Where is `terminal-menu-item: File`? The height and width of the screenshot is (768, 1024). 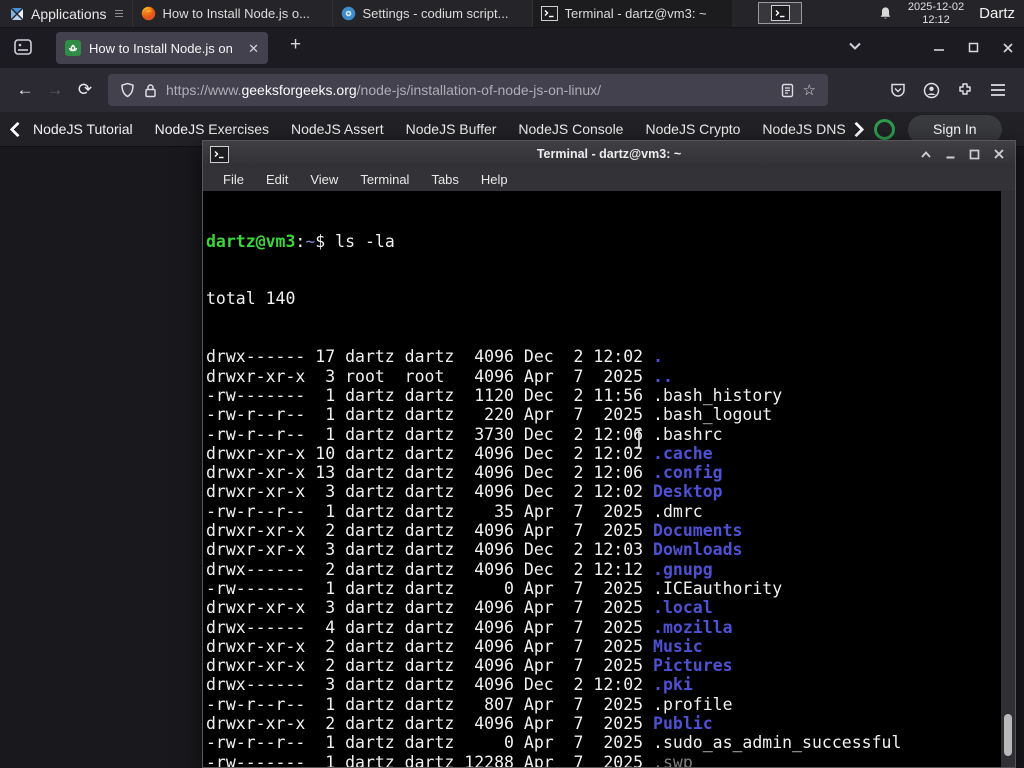 terminal-menu-item: File is located at coordinates (233, 179).